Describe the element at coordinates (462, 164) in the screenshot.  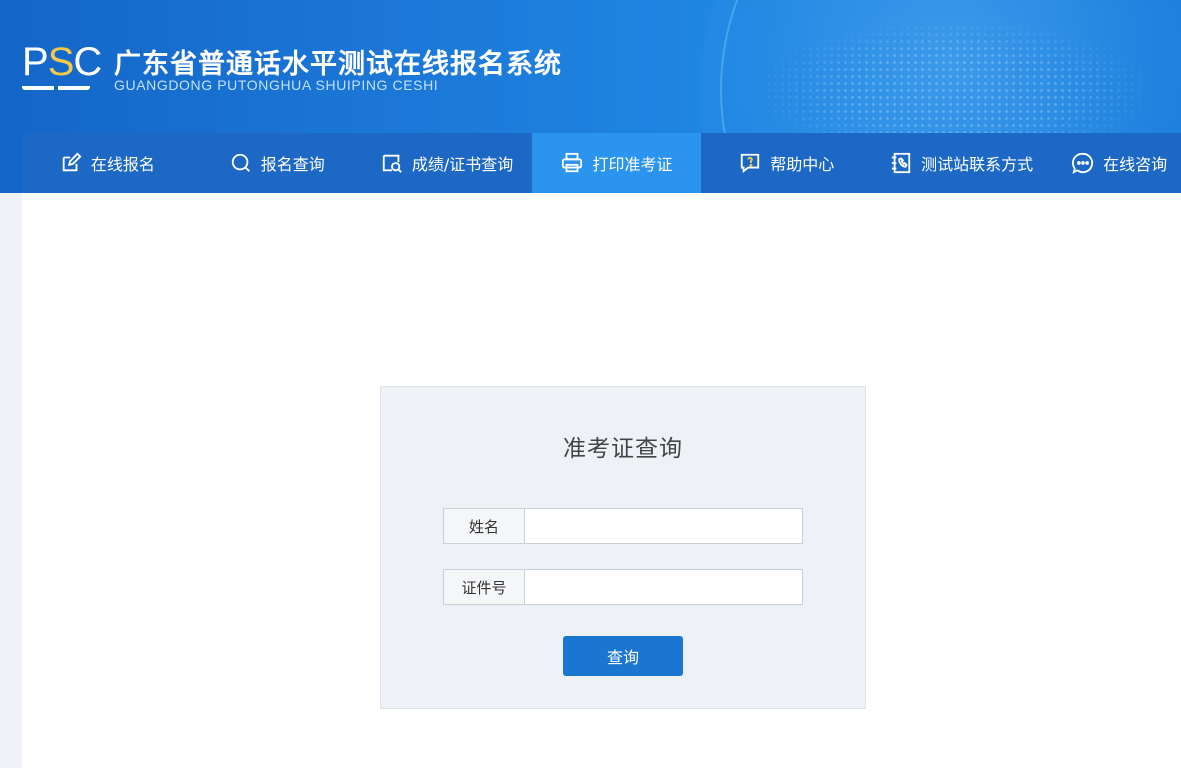
I see `nav-label: 成绩/证书查询` at that location.